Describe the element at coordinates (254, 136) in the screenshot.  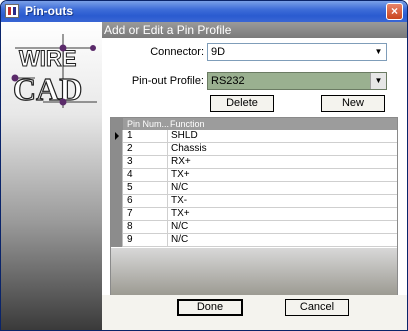
I see `table-row: 1 SHLD` at that location.